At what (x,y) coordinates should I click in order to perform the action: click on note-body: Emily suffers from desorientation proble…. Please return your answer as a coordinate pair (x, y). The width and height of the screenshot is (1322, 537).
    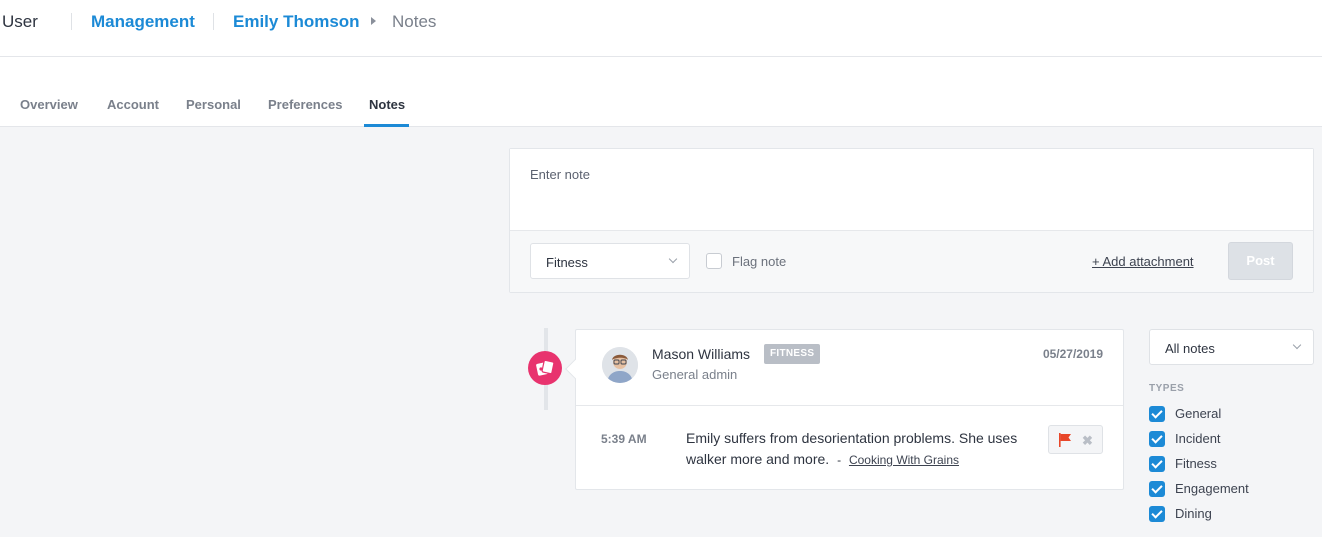
    Looking at the image, I should click on (858, 449).